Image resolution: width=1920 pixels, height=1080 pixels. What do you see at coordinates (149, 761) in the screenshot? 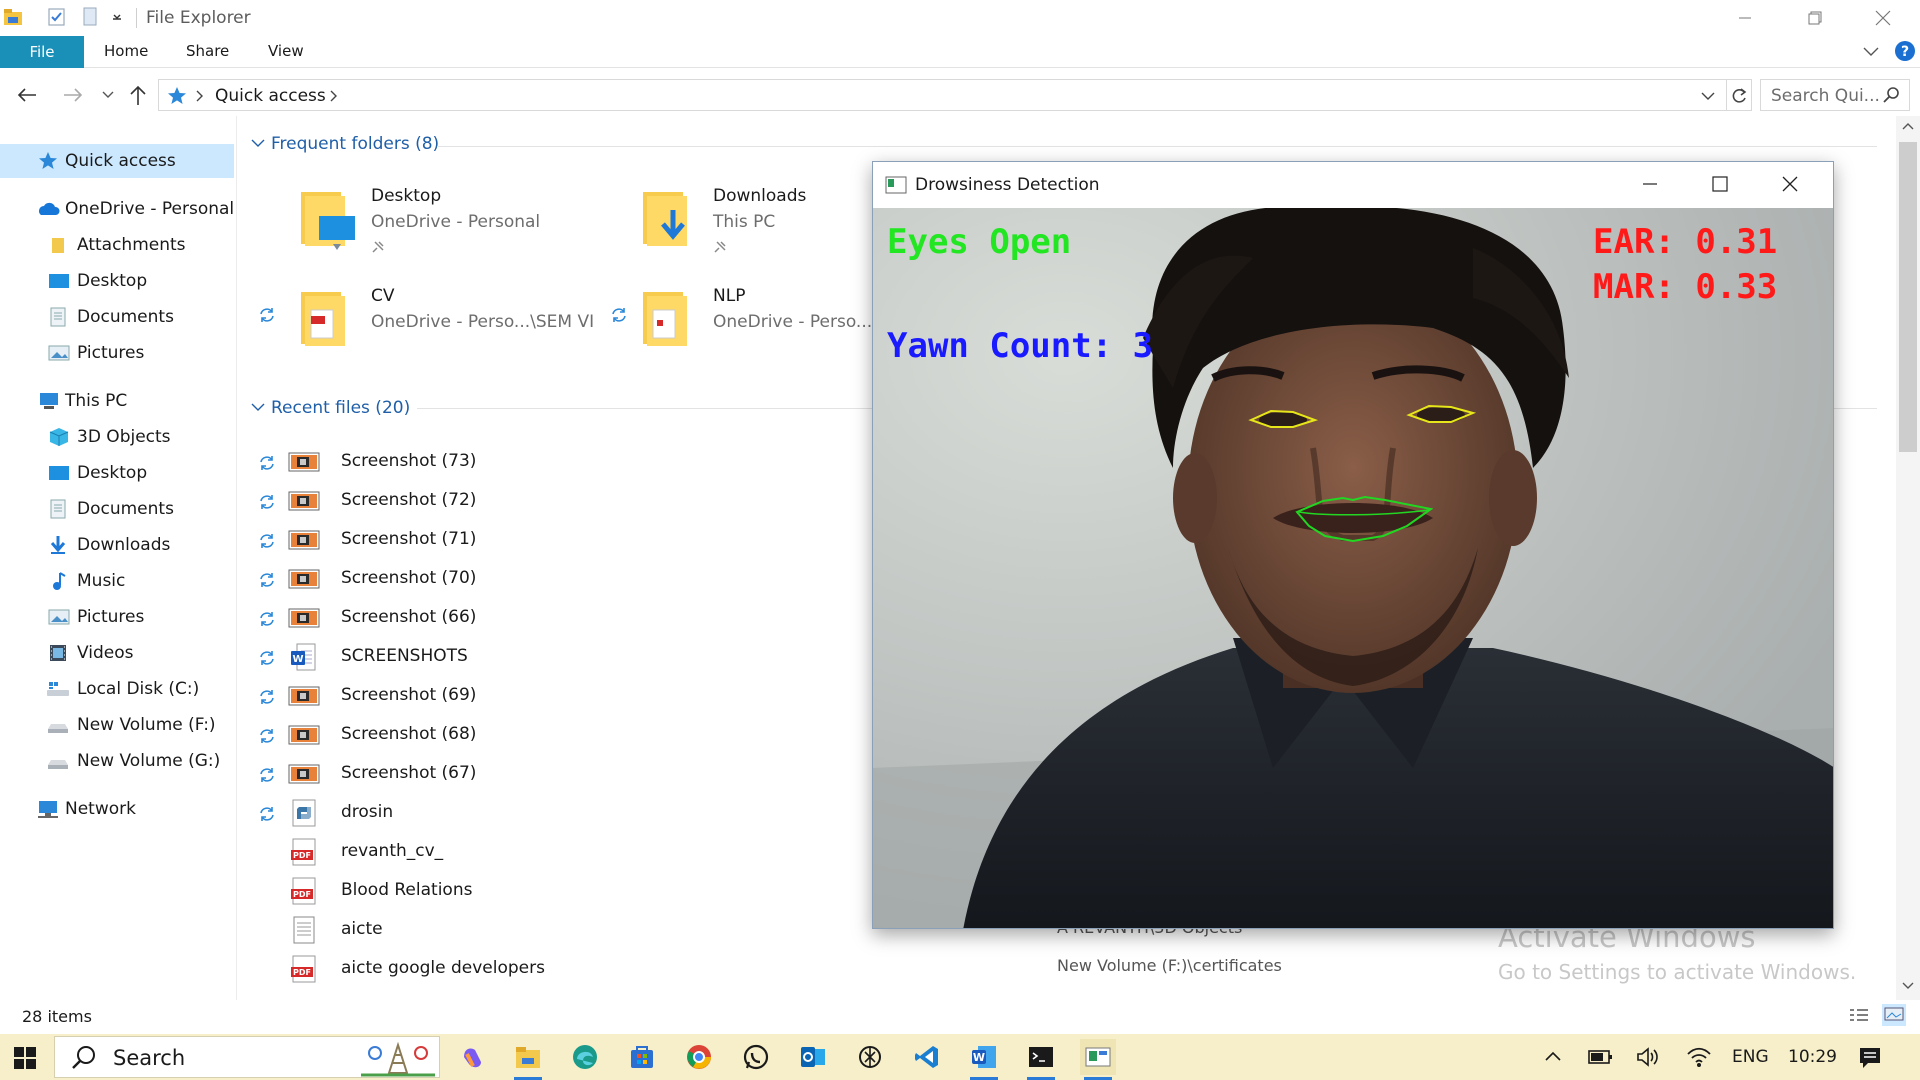
I see `sidebar-item-label: New Volume (G:)` at bounding box center [149, 761].